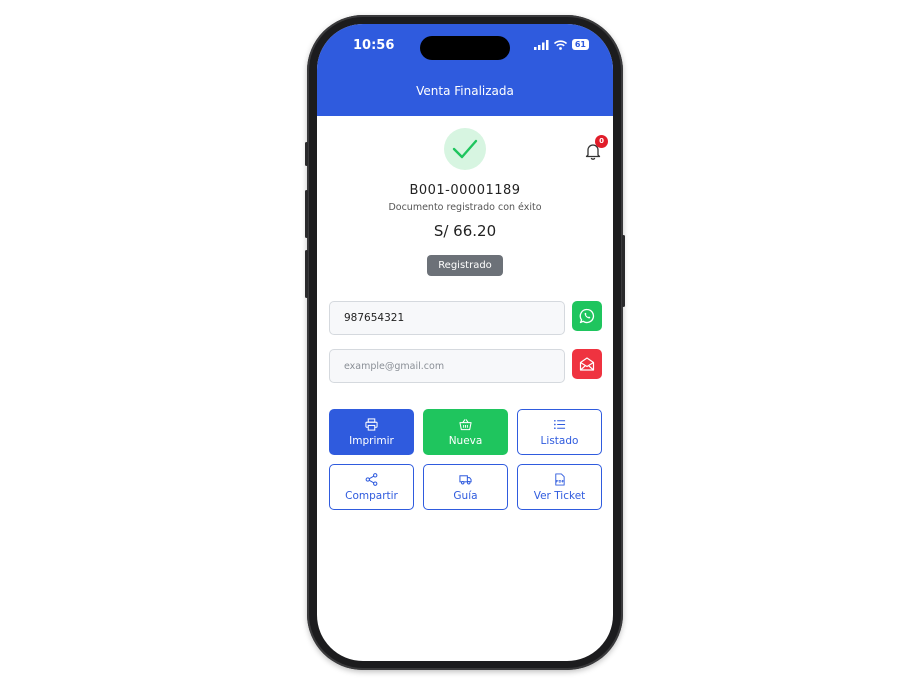 This screenshot has height=680, width=907. Describe the element at coordinates (560, 424) in the screenshot. I see `list-icon` at that location.